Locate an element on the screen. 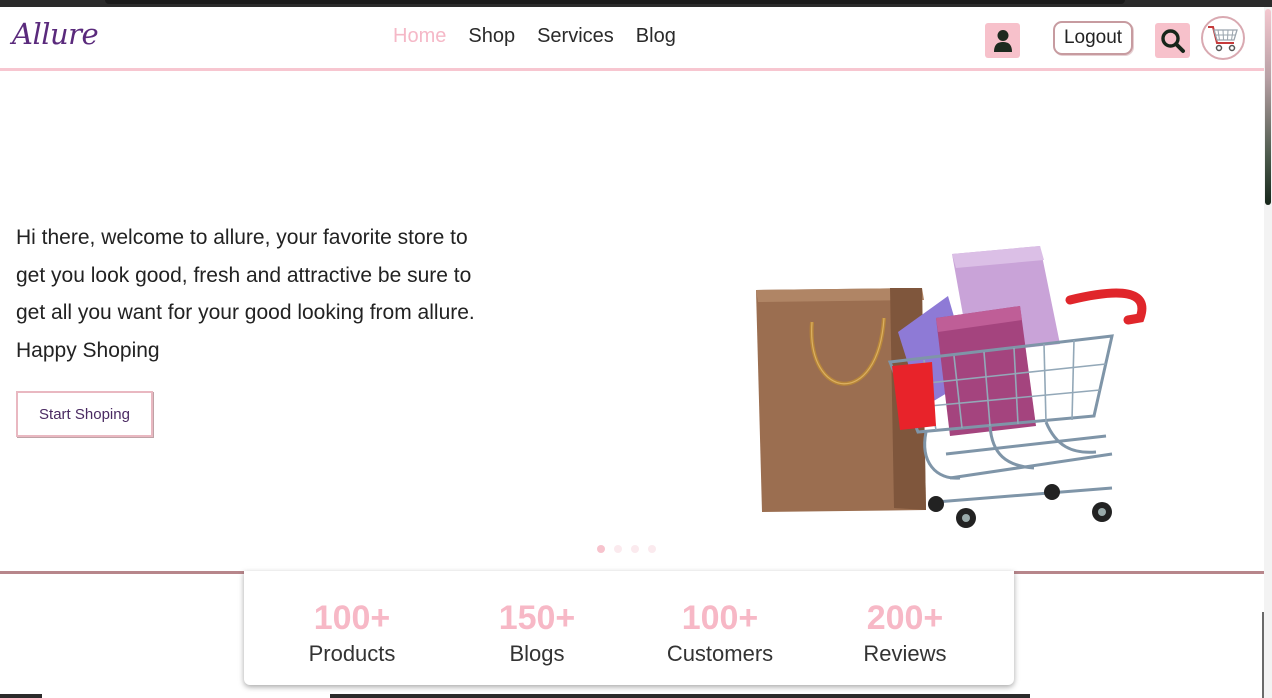 The height and width of the screenshot is (698, 1272). stat-reviews: 200+ Reviews is located at coordinates (905, 635).